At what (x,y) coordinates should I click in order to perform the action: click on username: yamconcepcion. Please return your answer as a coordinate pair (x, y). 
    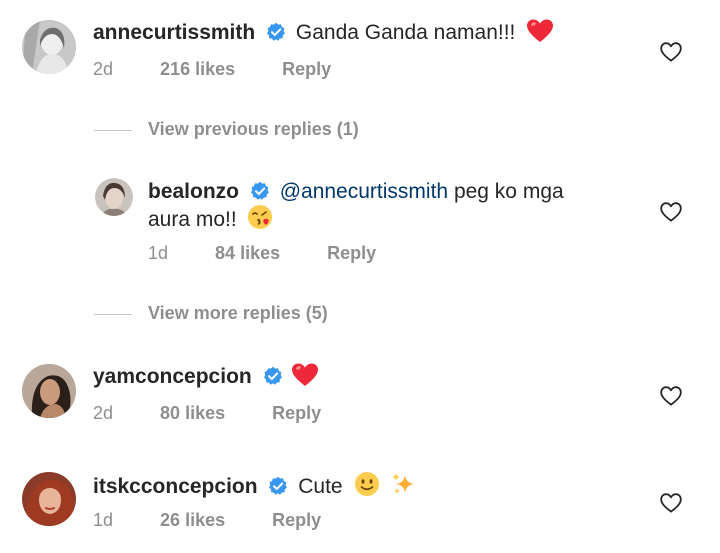
    Looking at the image, I should click on (172, 376).